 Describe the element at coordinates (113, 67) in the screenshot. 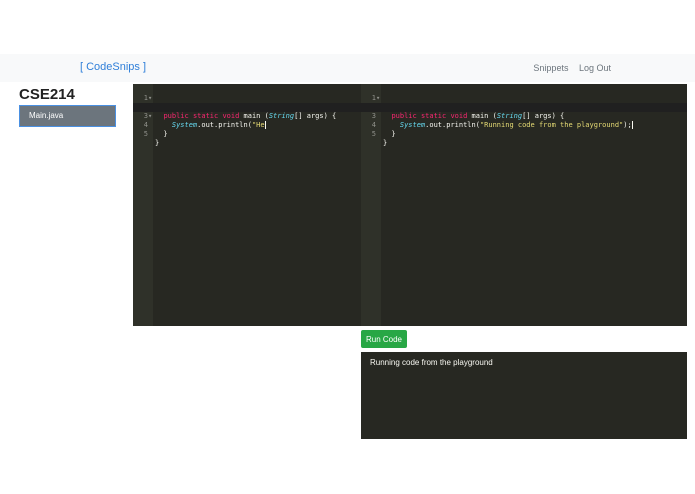

I see `brand-link: [ CodeSnips ]` at that location.